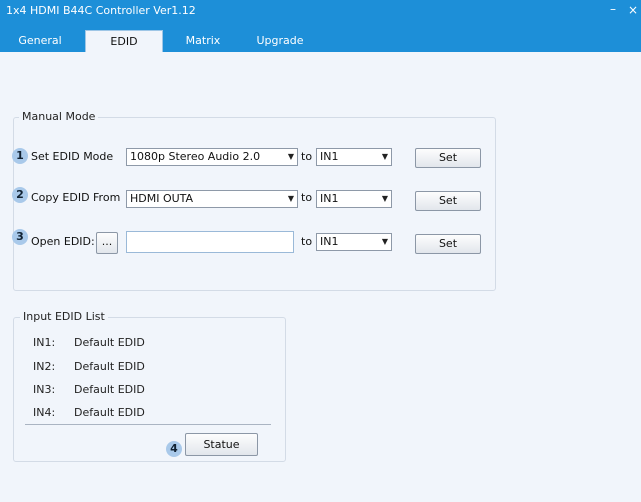 This screenshot has width=641, height=502. I want to click on target-input-select-2: IN1 ▼, so click(354, 199).